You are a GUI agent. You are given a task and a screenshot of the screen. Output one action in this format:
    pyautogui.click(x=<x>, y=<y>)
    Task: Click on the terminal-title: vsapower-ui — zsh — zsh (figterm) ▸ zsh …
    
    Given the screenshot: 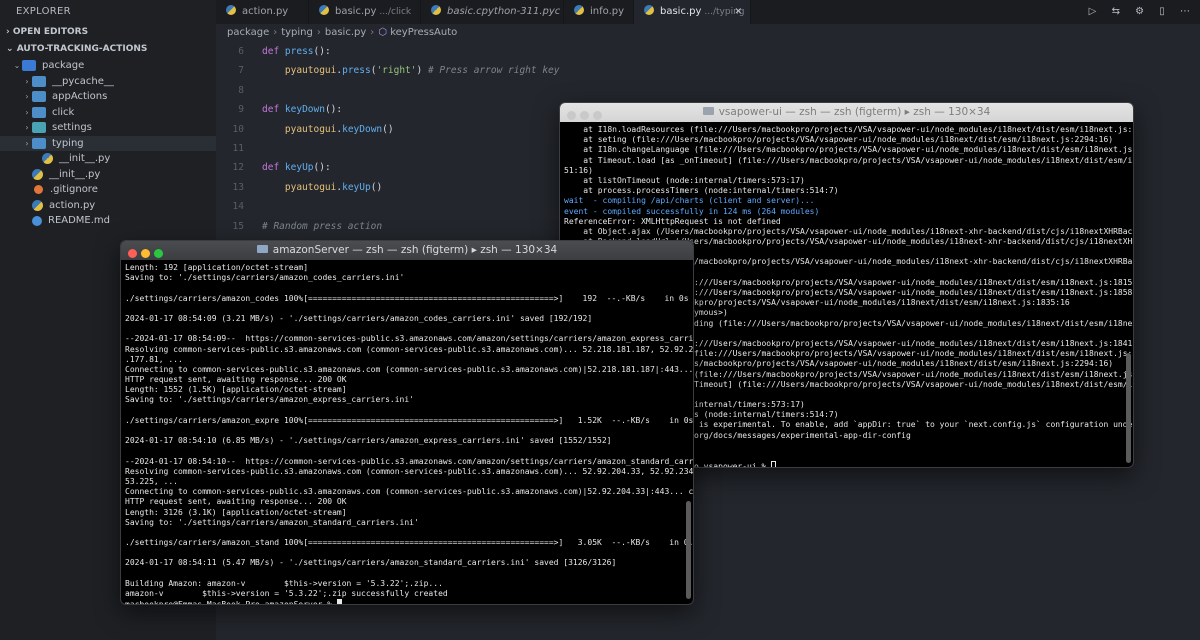 What is the action you would take?
    pyautogui.click(x=854, y=112)
    